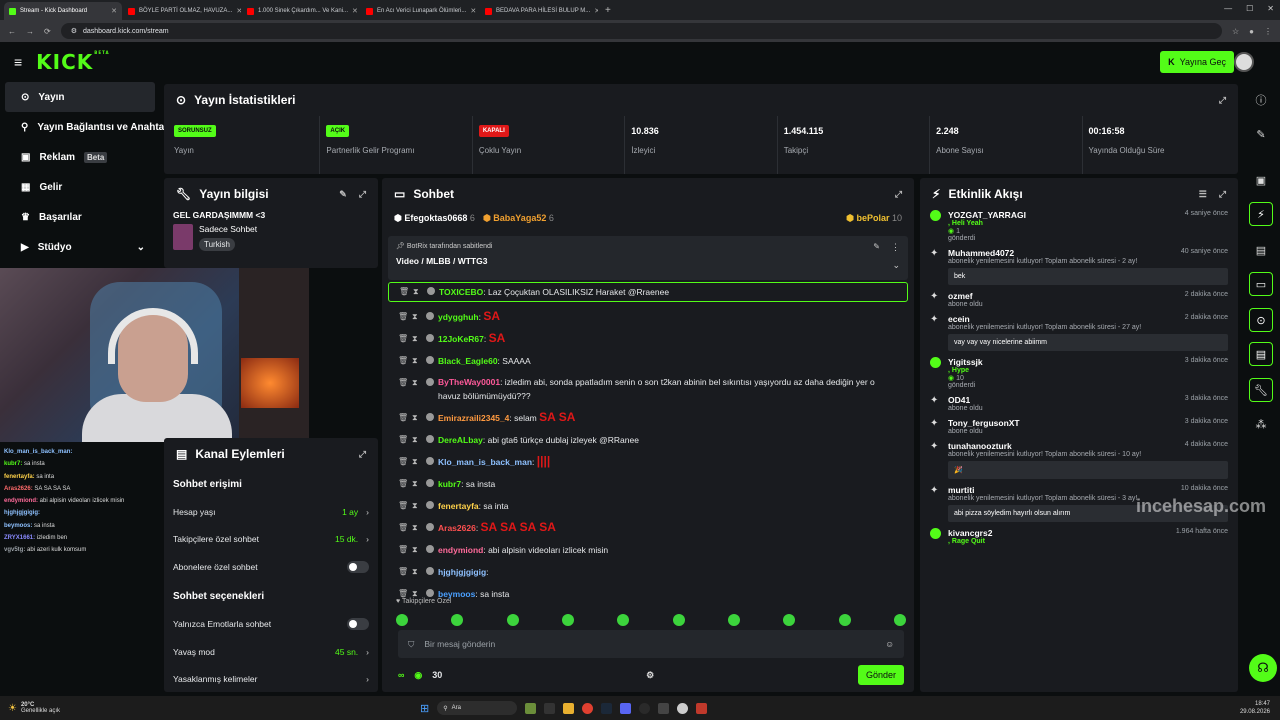 Image resolution: width=1280 pixels, height=720 pixels. Describe the element at coordinates (1261, 390) in the screenshot. I see `wrench-icon: 🔧︎` at that location.